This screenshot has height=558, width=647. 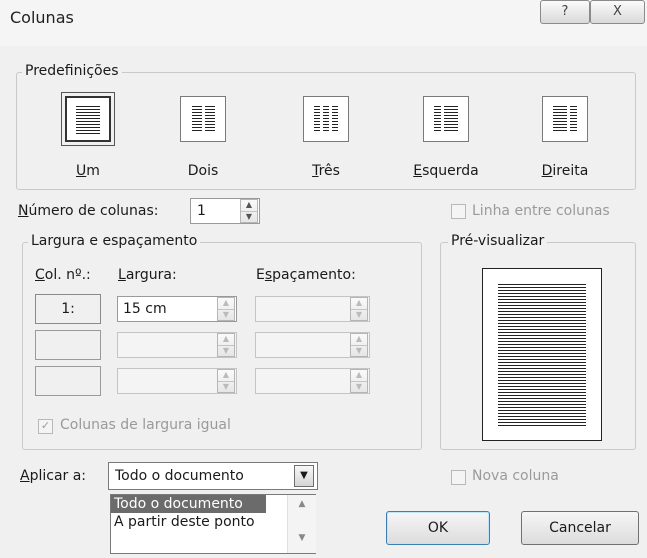 I want to click on close-button: X, so click(x=617, y=12).